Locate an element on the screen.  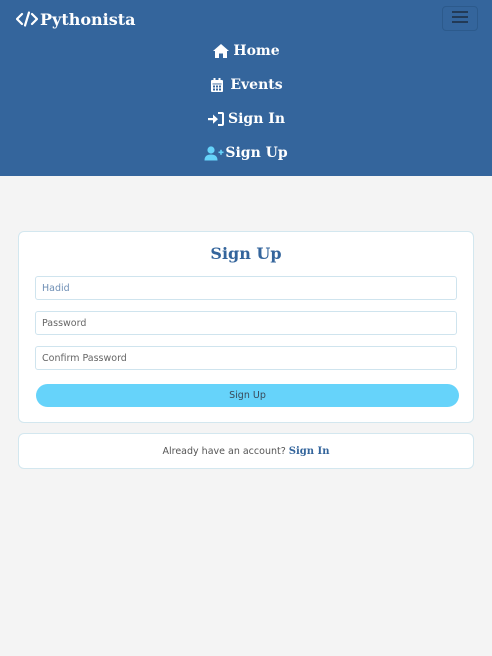
nav-link-label: Sign In is located at coordinates (256, 119).